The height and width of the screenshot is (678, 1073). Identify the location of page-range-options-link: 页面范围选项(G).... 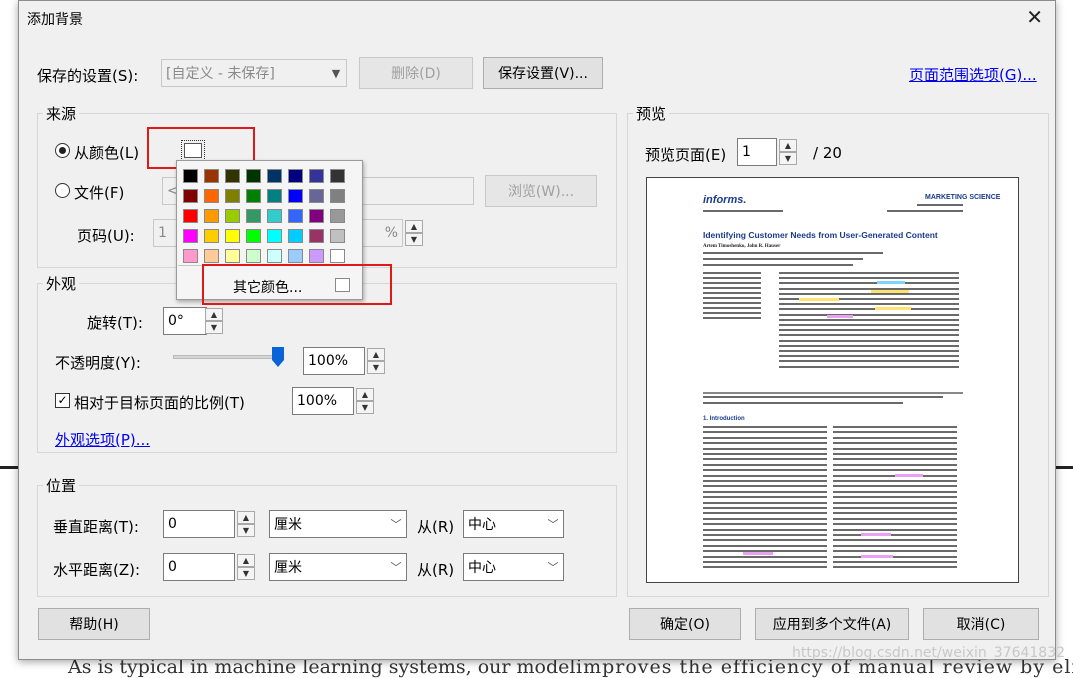
(973, 74).